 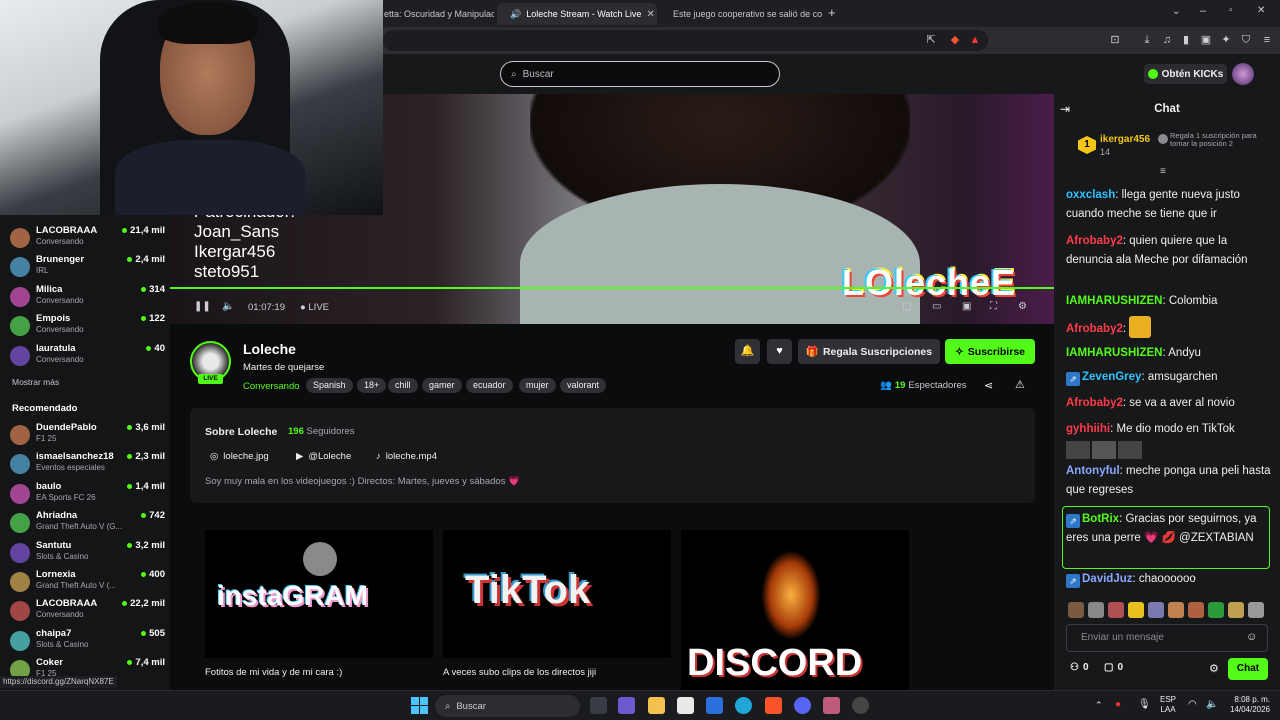 I want to click on chat-username: Antonyful, so click(x=1093, y=471).